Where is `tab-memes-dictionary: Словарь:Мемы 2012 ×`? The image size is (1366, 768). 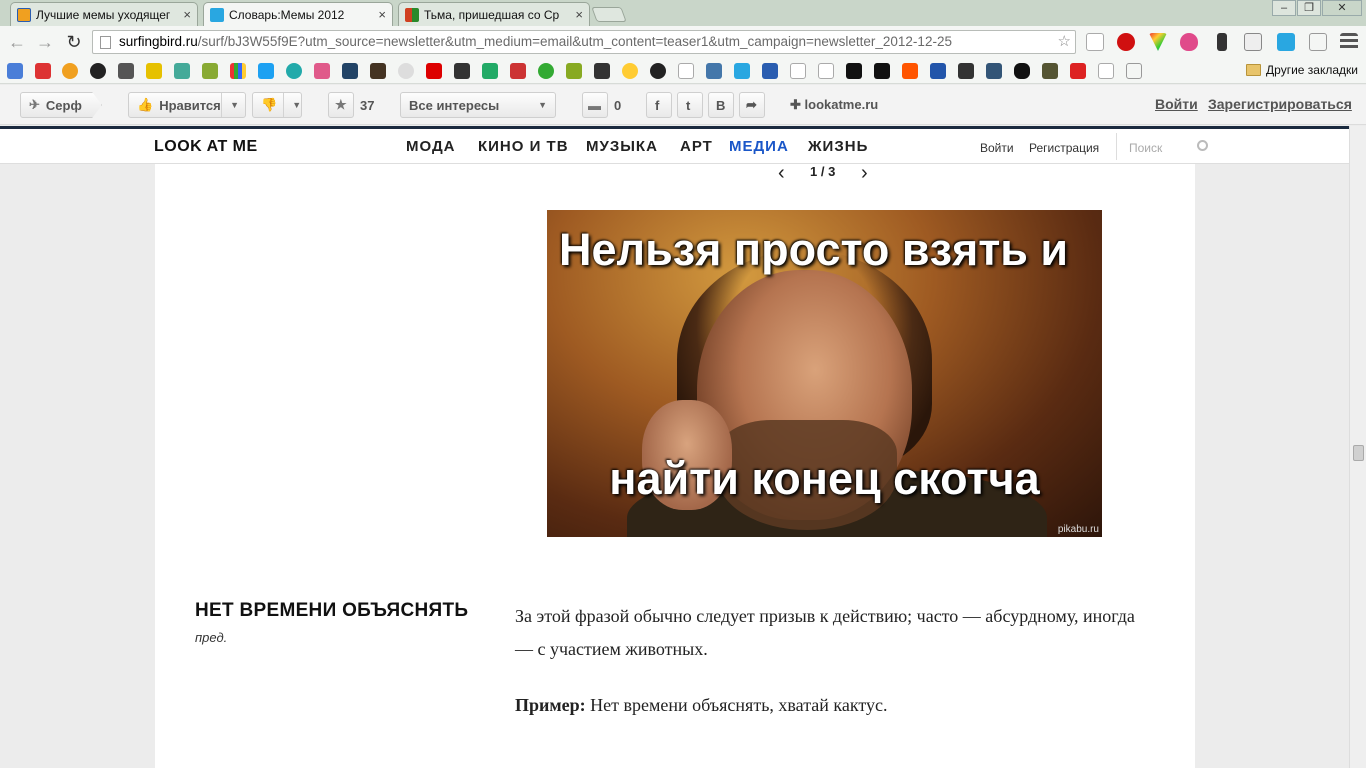 tab-memes-dictionary: Словарь:Мемы 2012 × is located at coordinates (298, 14).